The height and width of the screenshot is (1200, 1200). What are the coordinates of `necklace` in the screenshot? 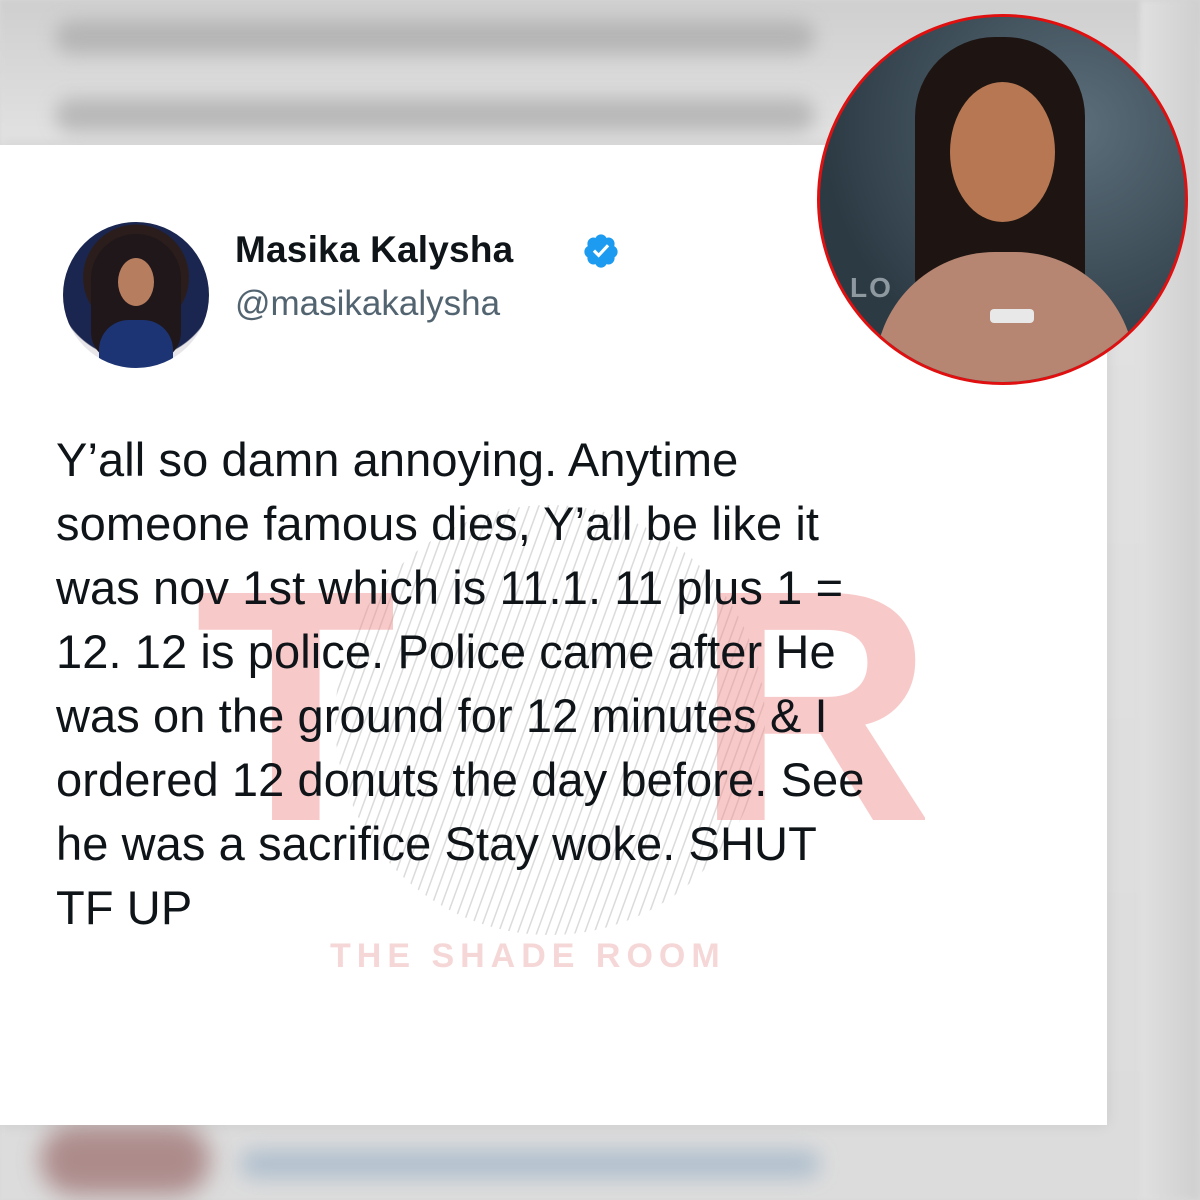 It's located at (1012, 316).